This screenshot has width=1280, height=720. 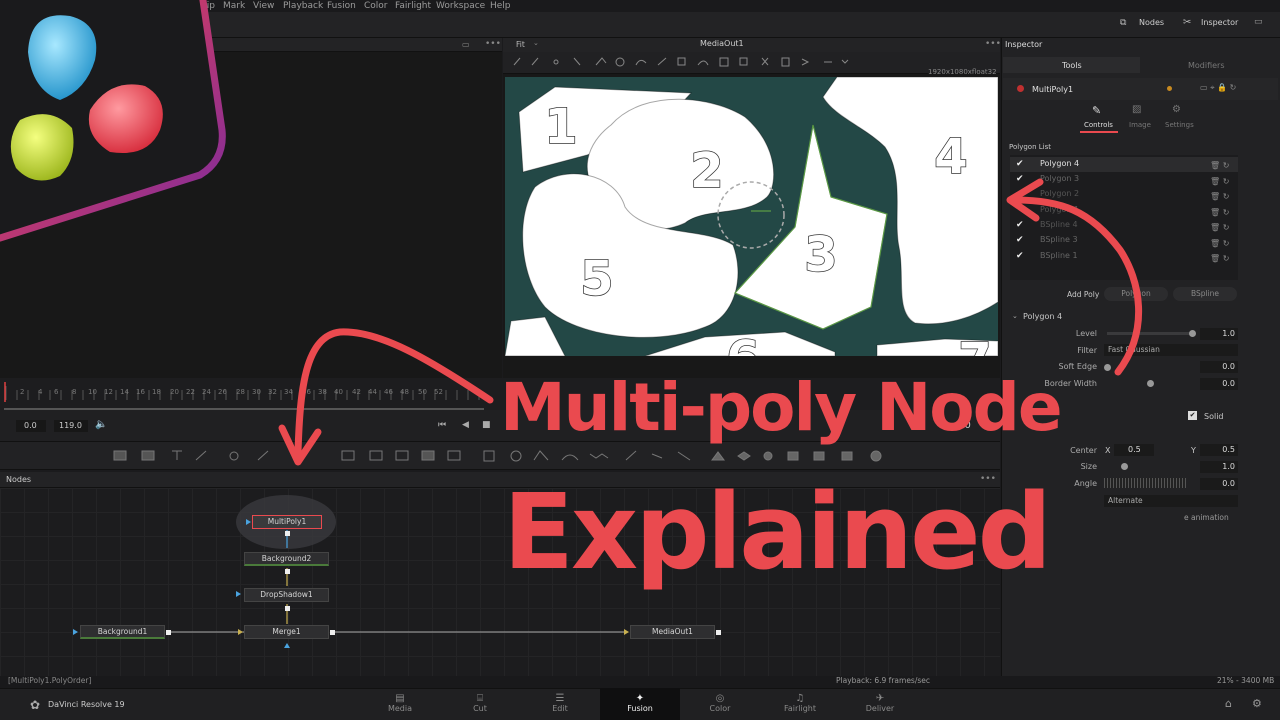 What do you see at coordinates (1076, 286) in the screenshot?
I see `arrow-to-polygon-list` at bounding box center [1076, 286].